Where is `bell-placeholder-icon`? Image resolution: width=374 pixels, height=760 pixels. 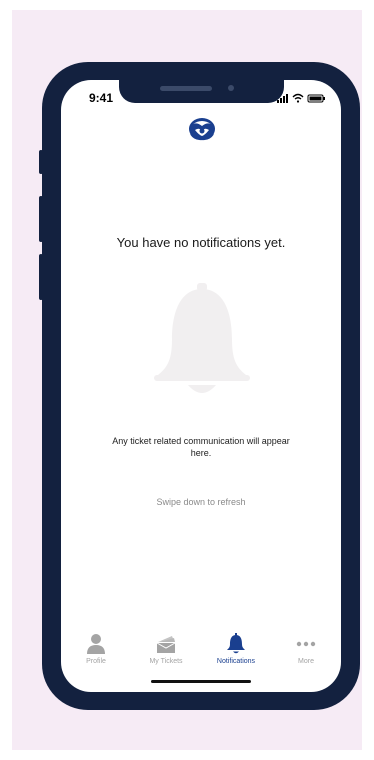
bell-placeholder-icon is located at coordinates (202, 338).